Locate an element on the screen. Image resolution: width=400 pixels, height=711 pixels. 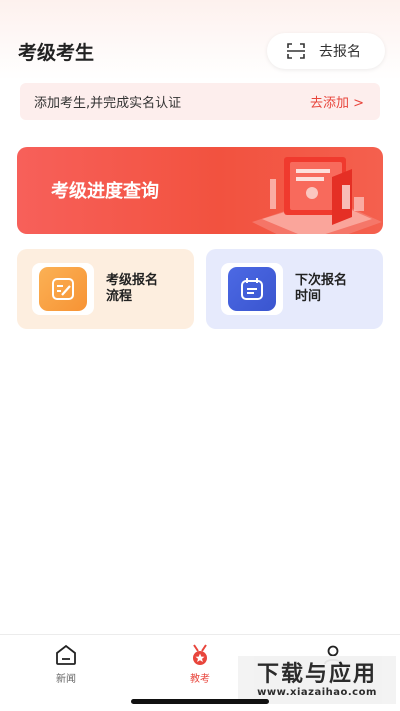
page-title: 考级考生 is located at coordinates (56, 53).